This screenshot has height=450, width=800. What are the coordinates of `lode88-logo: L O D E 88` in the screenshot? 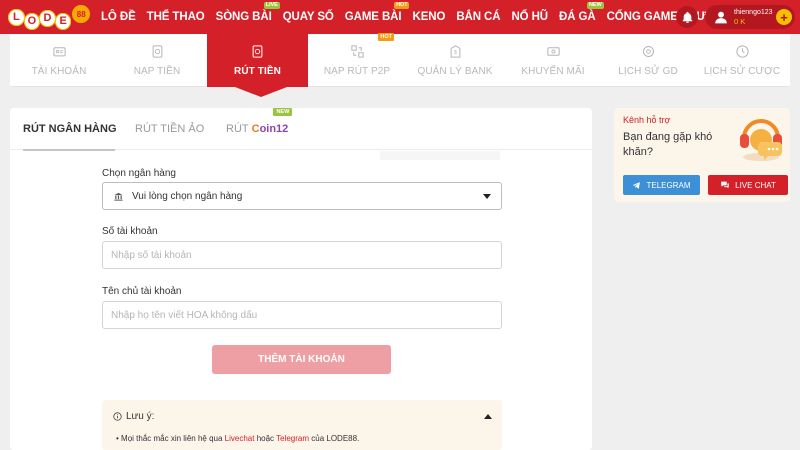 It's located at (49, 17).